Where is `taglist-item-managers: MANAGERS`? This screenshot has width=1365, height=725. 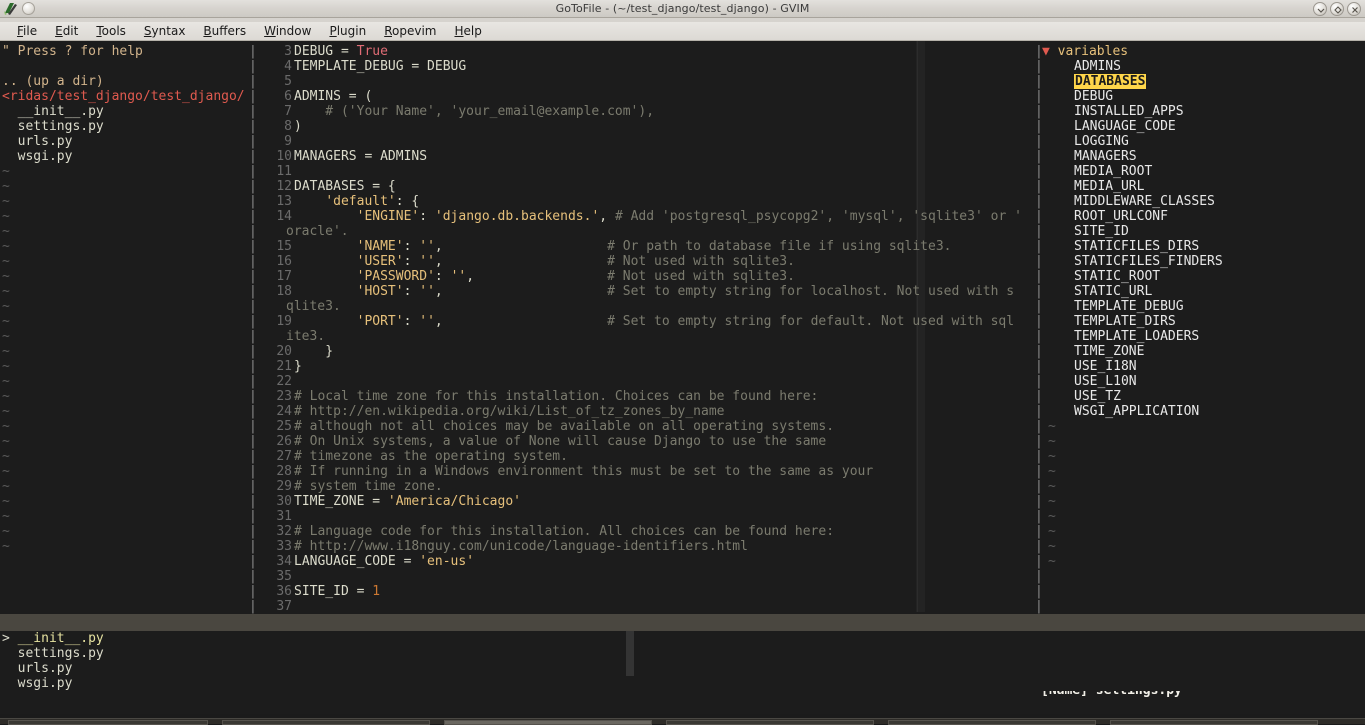 taglist-item-managers: MANAGERS is located at coordinates (1105, 156).